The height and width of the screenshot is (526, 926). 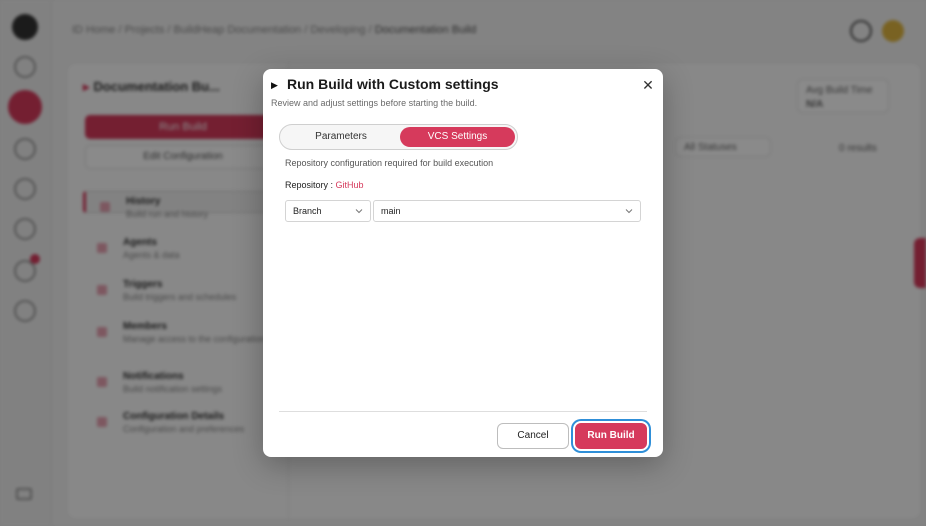 What do you see at coordinates (328, 211) in the screenshot?
I see `ref-type-select: Branch` at bounding box center [328, 211].